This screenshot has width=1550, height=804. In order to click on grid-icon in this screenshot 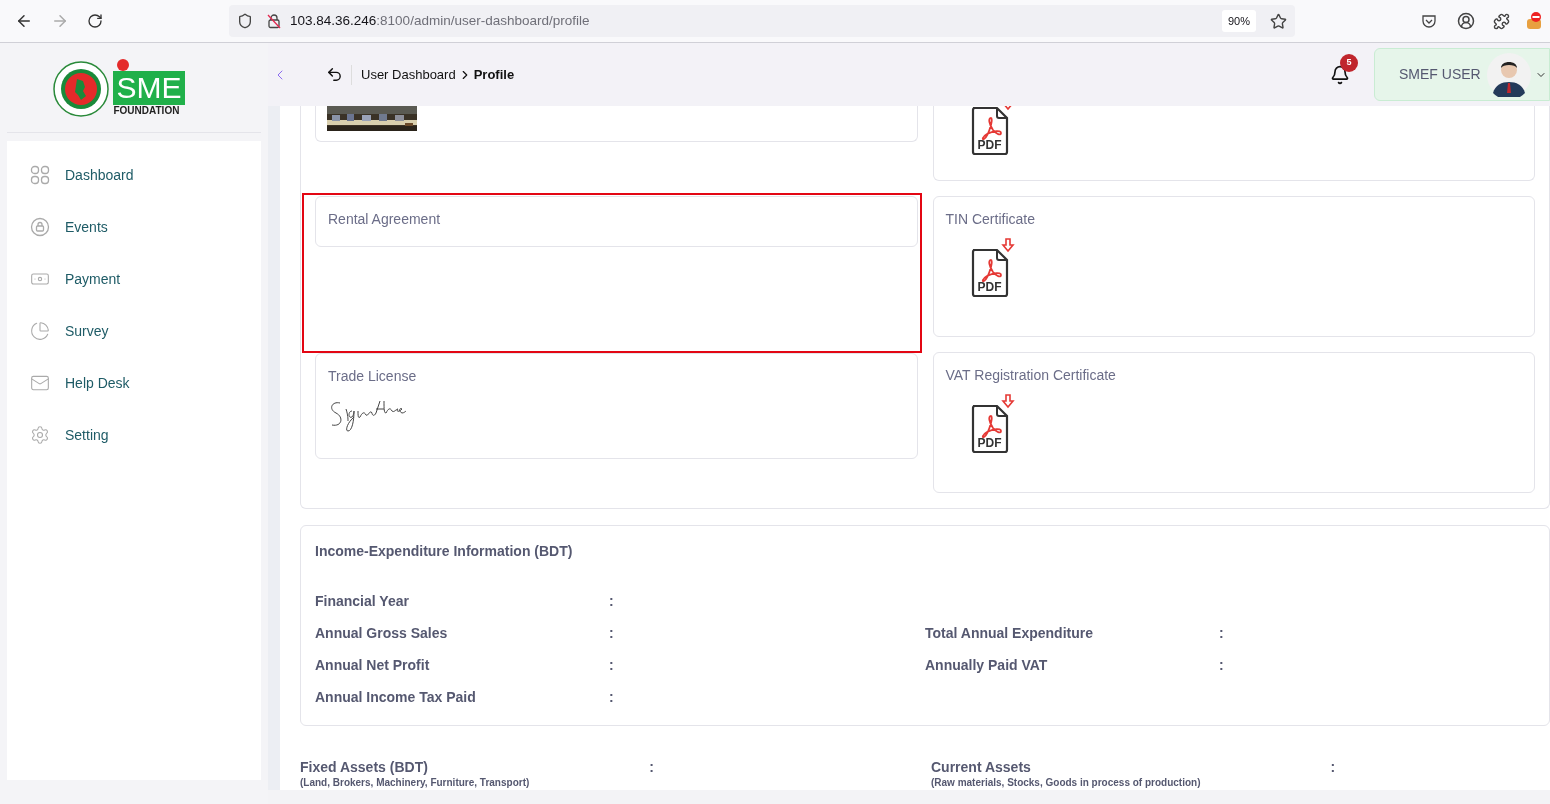, I will do `click(40, 175)`.